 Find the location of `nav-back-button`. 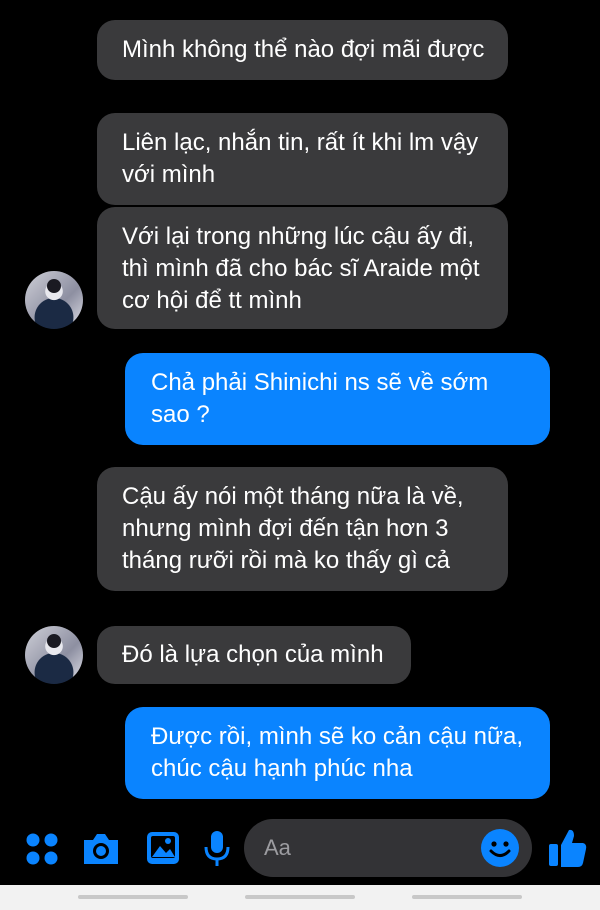

nav-back-button is located at coordinates (467, 897).